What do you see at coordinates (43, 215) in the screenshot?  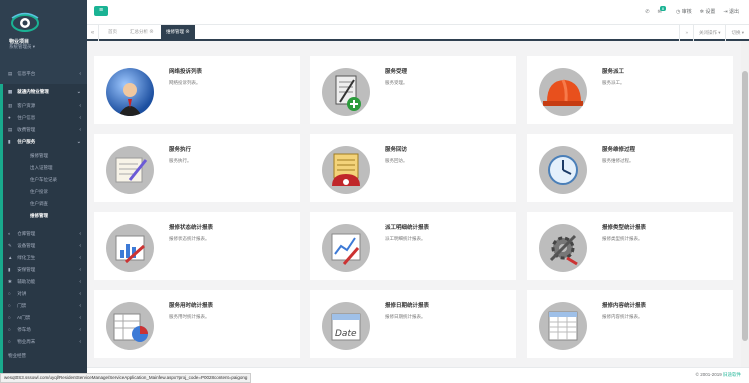 I see `sidebar-subitem-maintenance: 维修管理` at bounding box center [43, 215].